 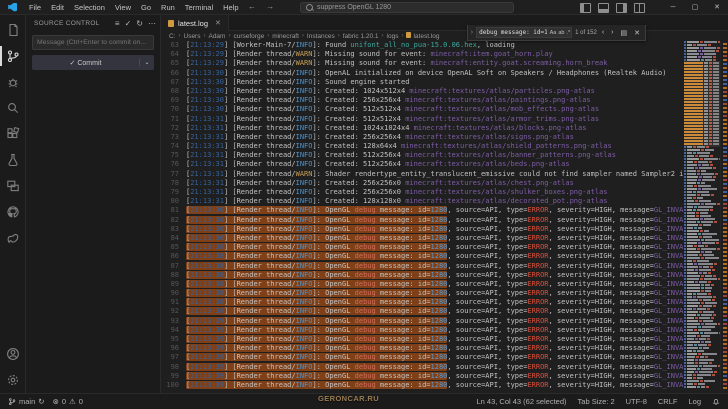 I want to click on panel-header-actions: ≡ ✓ ↻ ⋯, so click(x=135, y=23).